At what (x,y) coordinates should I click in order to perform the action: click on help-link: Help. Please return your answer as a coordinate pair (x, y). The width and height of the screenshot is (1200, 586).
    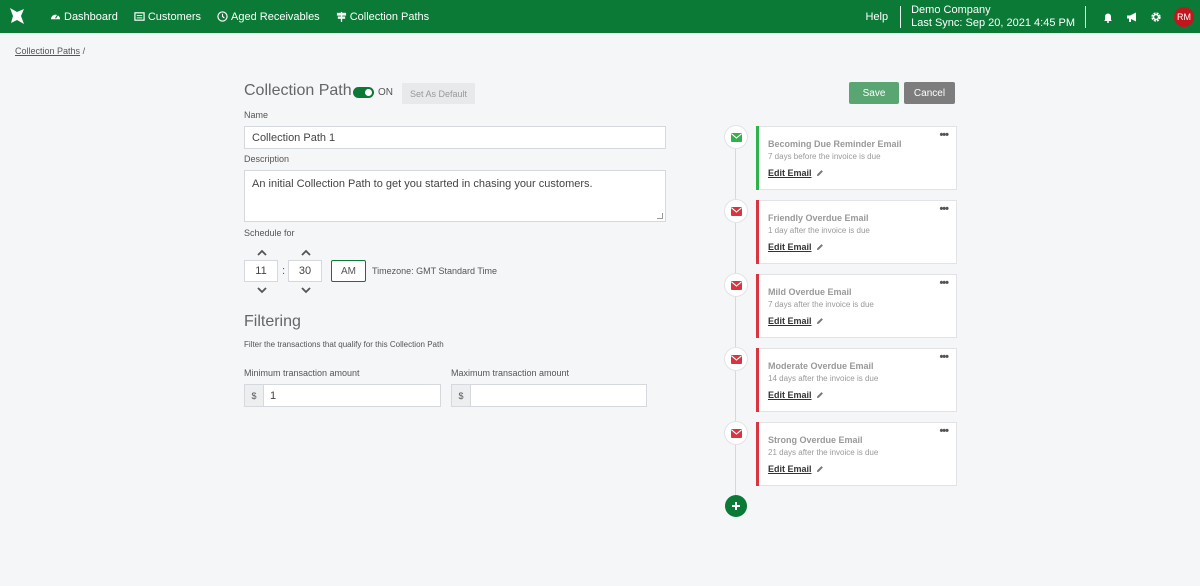
    Looking at the image, I should click on (876, 17).